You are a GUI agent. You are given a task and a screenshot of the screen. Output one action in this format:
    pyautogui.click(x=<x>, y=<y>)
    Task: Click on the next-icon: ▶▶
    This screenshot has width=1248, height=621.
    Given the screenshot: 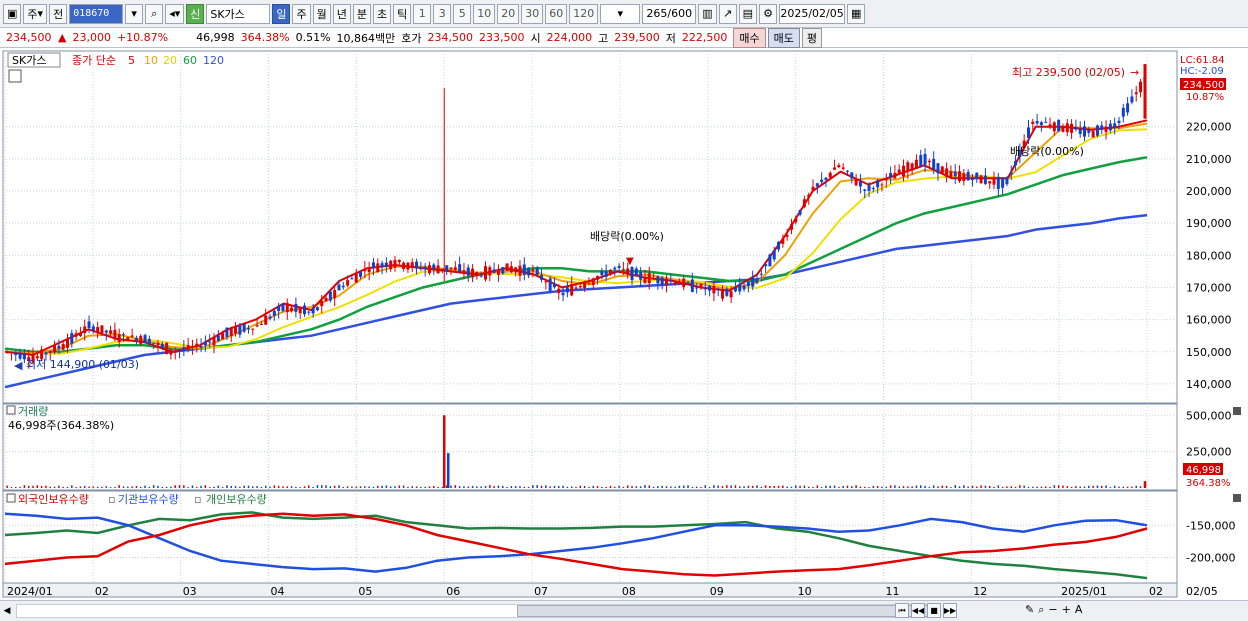 What is the action you would take?
    pyautogui.click(x=950, y=610)
    